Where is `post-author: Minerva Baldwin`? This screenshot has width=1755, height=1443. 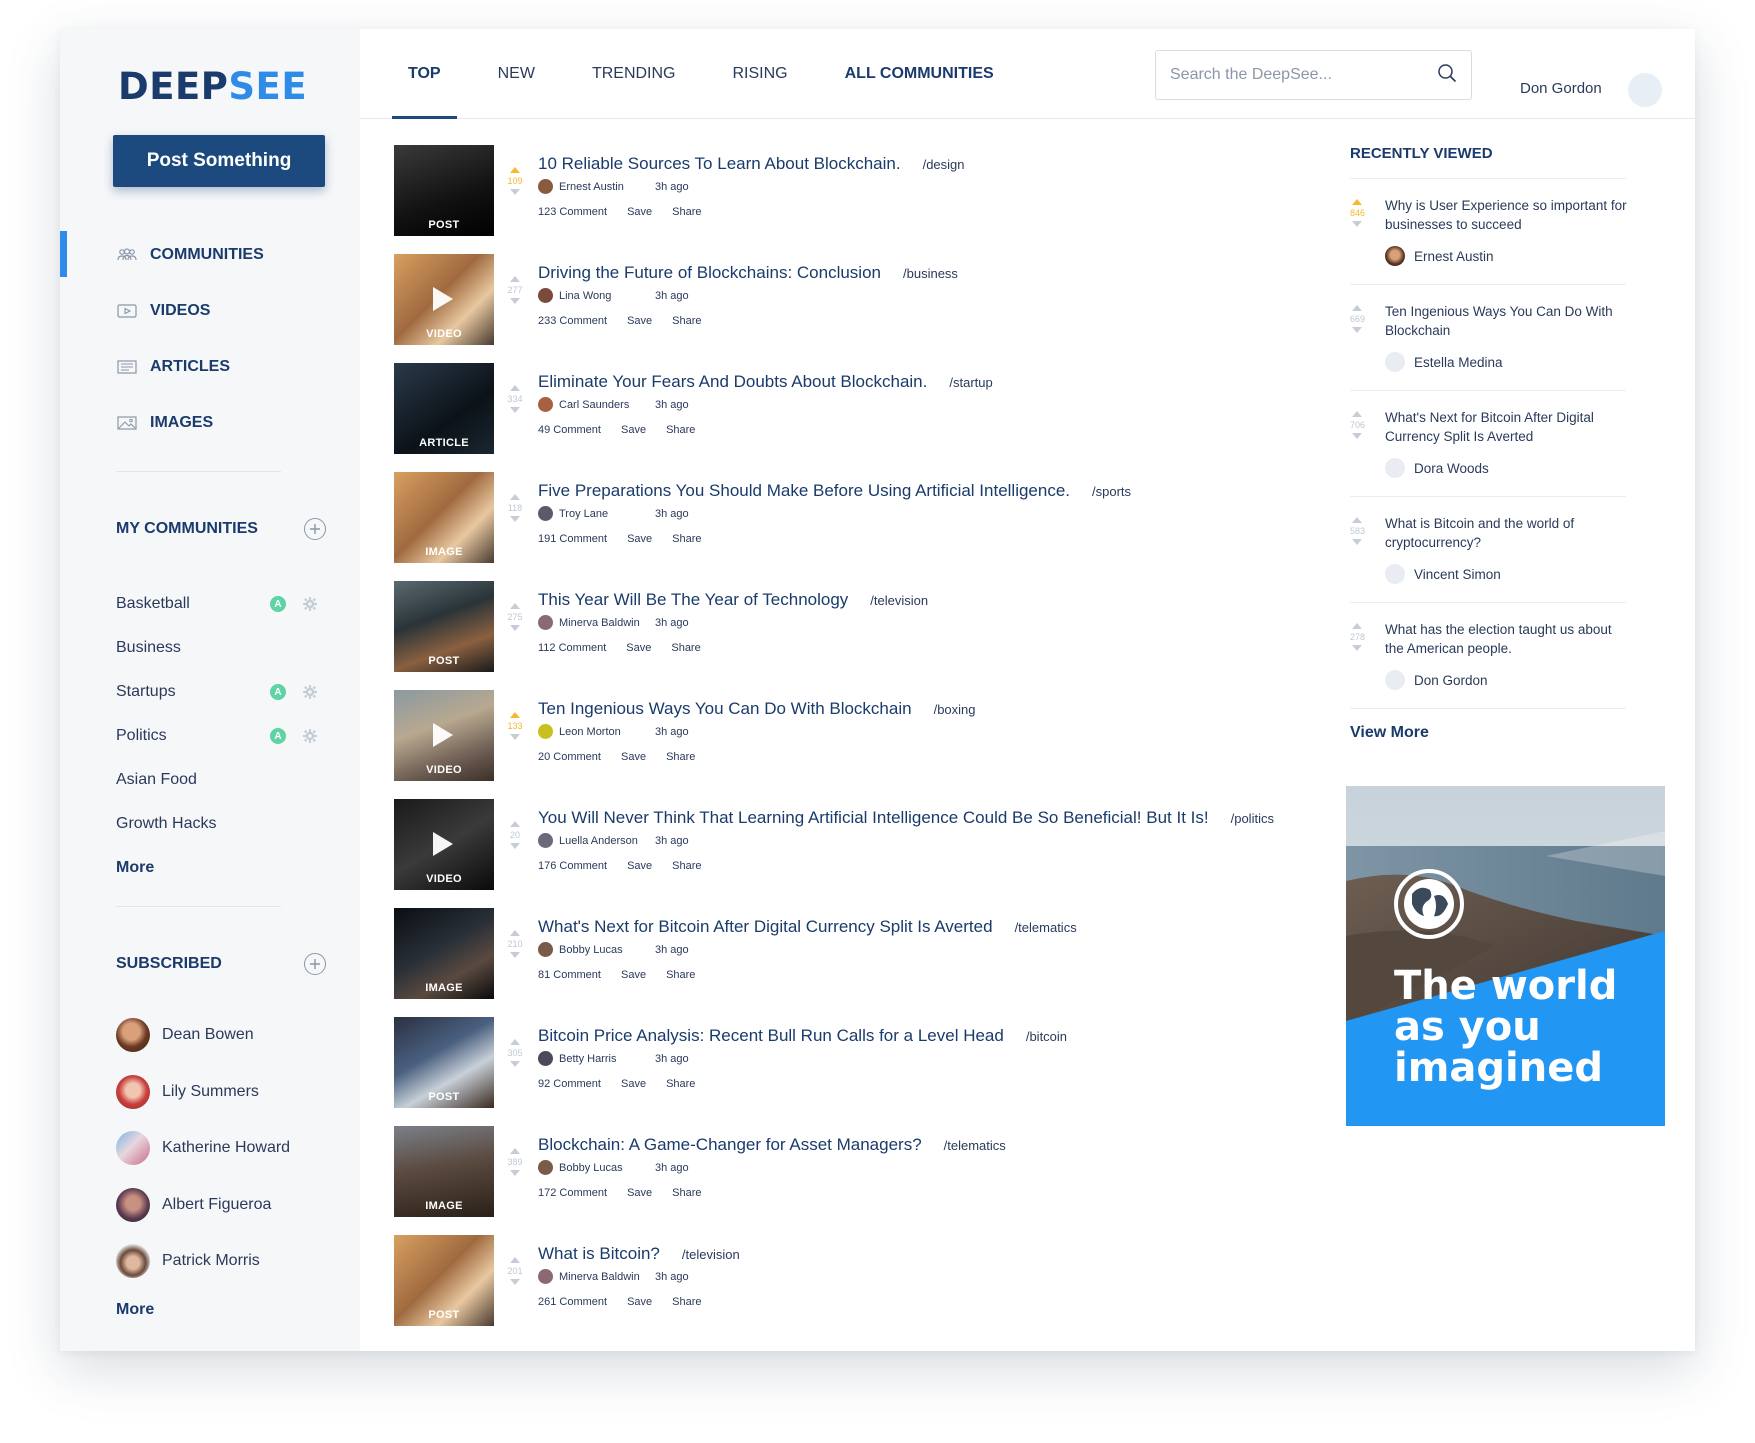 post-author: Minerva Baldwin is located at coordinates (607, 623).